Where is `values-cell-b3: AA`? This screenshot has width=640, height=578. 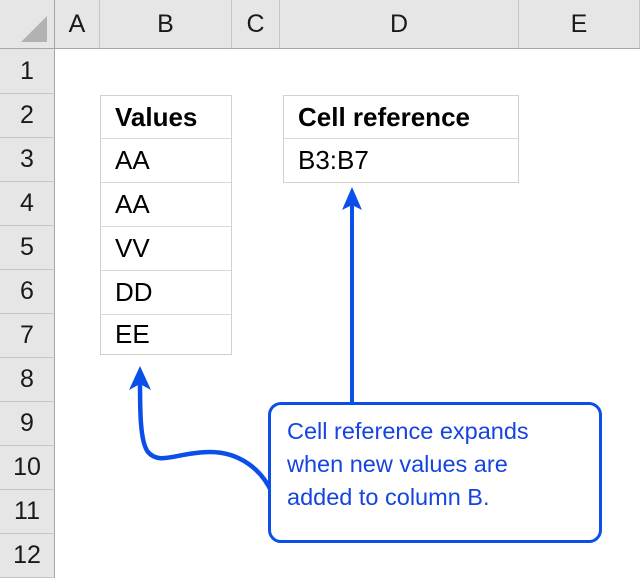
values-cell-b3: AA is located at coordinates (166, 161).